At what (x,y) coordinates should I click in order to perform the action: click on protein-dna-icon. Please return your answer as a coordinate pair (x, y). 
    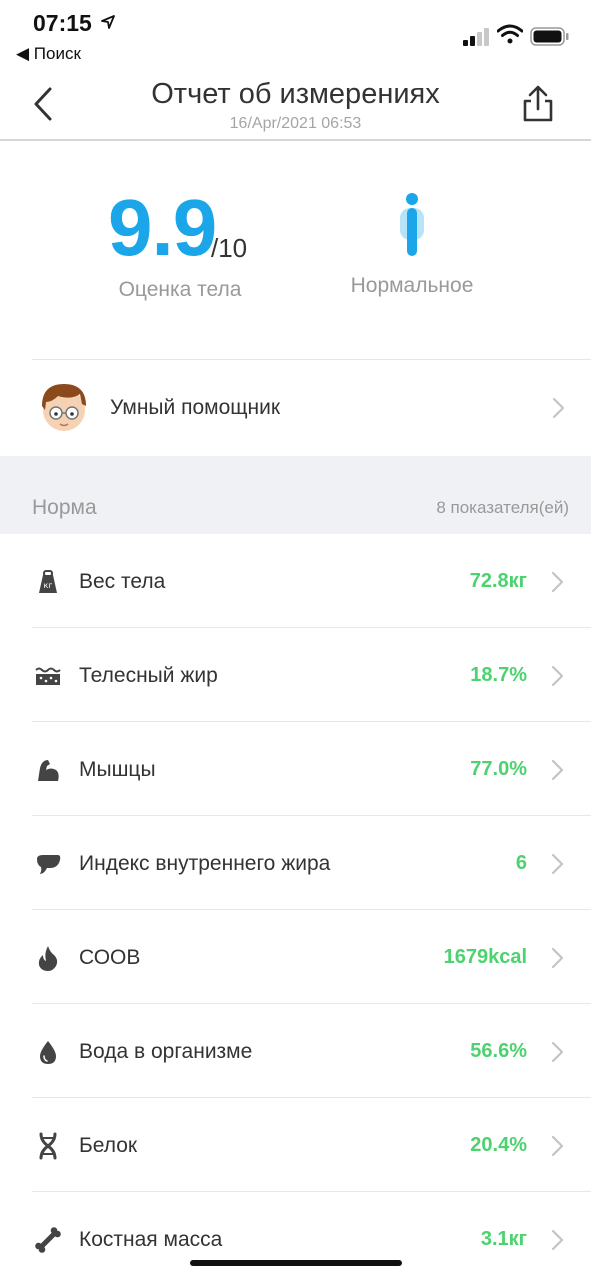
    Looking at the image, I should click on (48, 1146).